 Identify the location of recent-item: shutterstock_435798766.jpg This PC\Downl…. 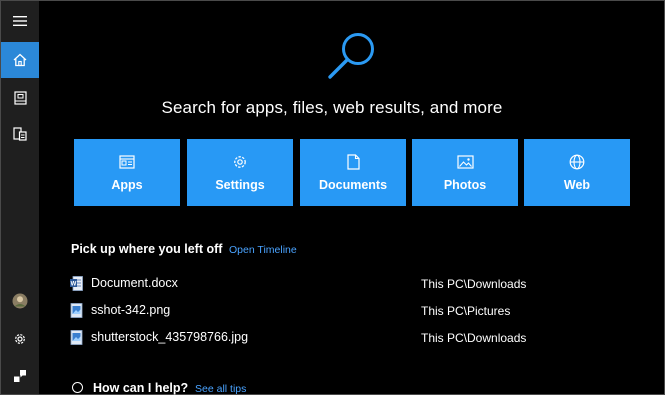
(350, 338).